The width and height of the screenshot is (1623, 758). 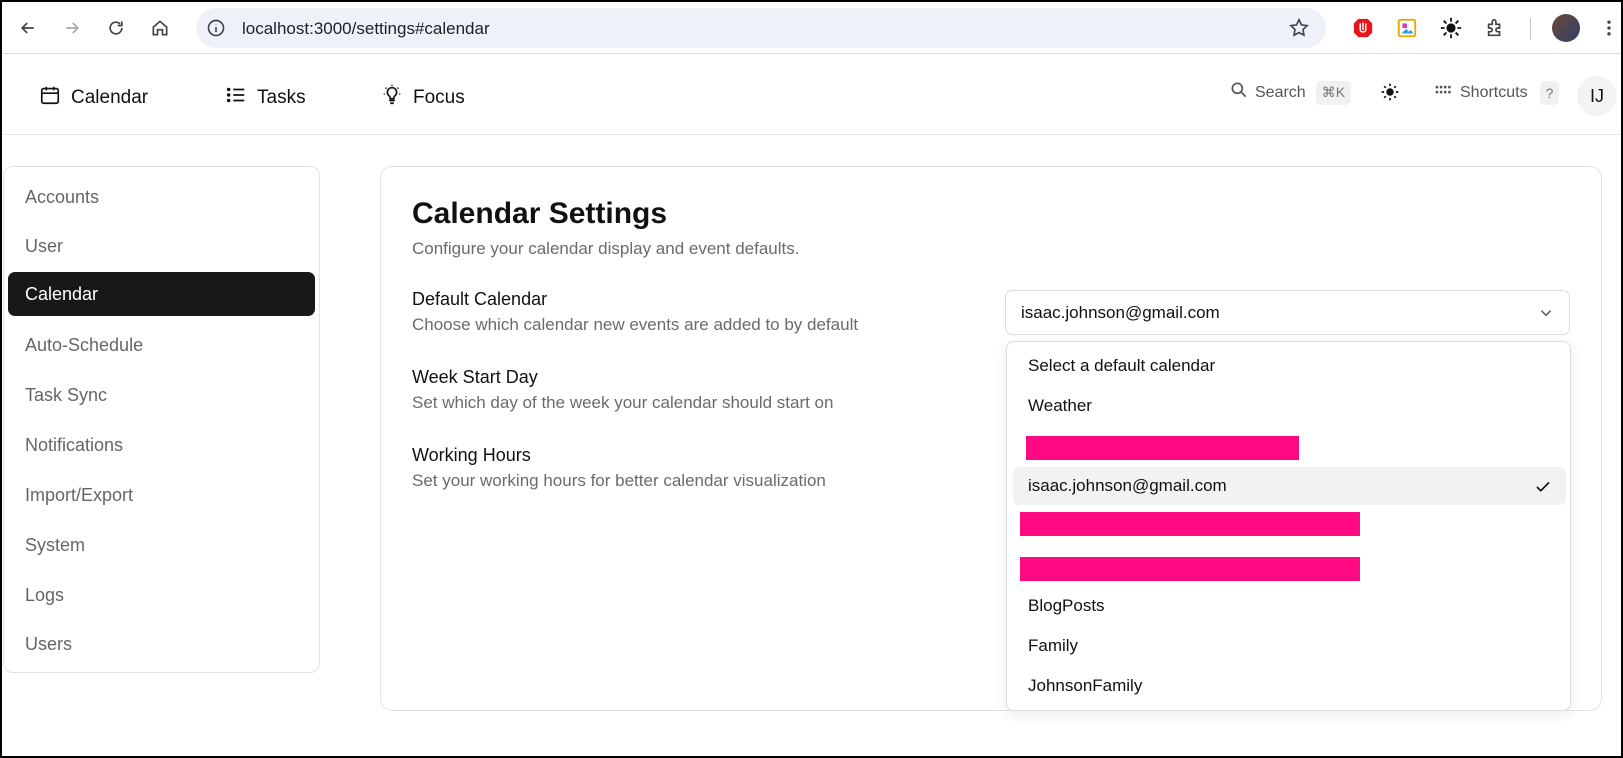 What do you see at coordinates (161, 545) in the screenshot?
I see `sidebar-item-system: System` at bounding box center [161, 545].